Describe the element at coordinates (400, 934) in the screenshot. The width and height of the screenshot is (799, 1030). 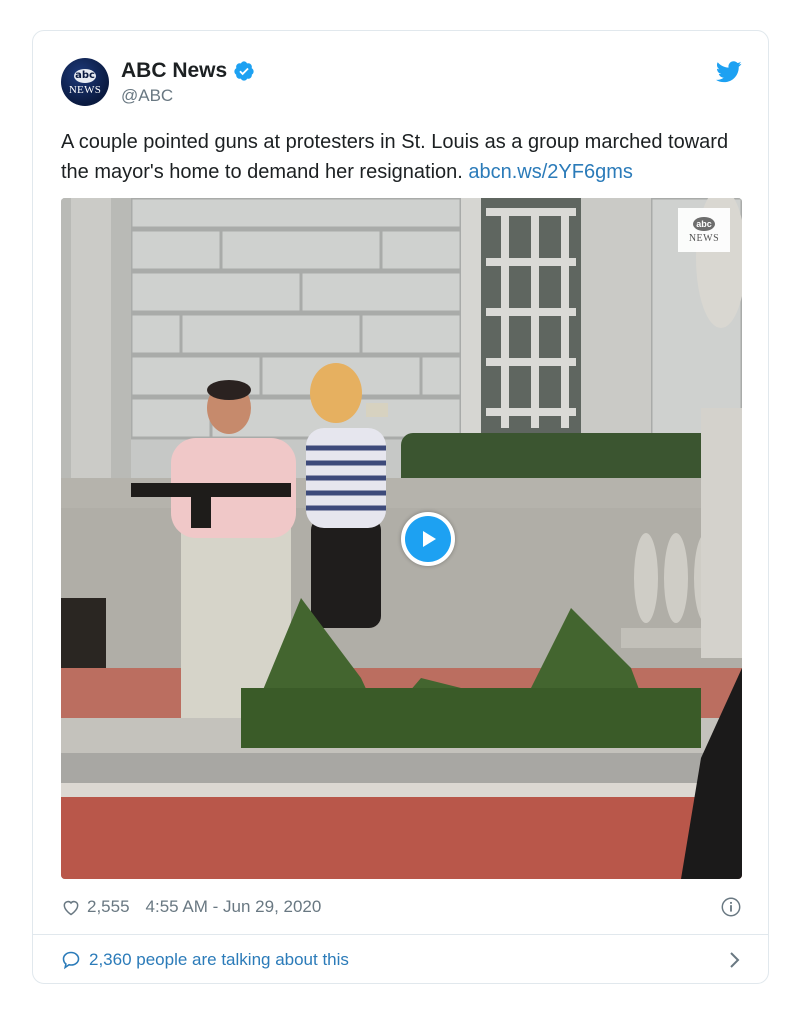
I see `divider` at that location.